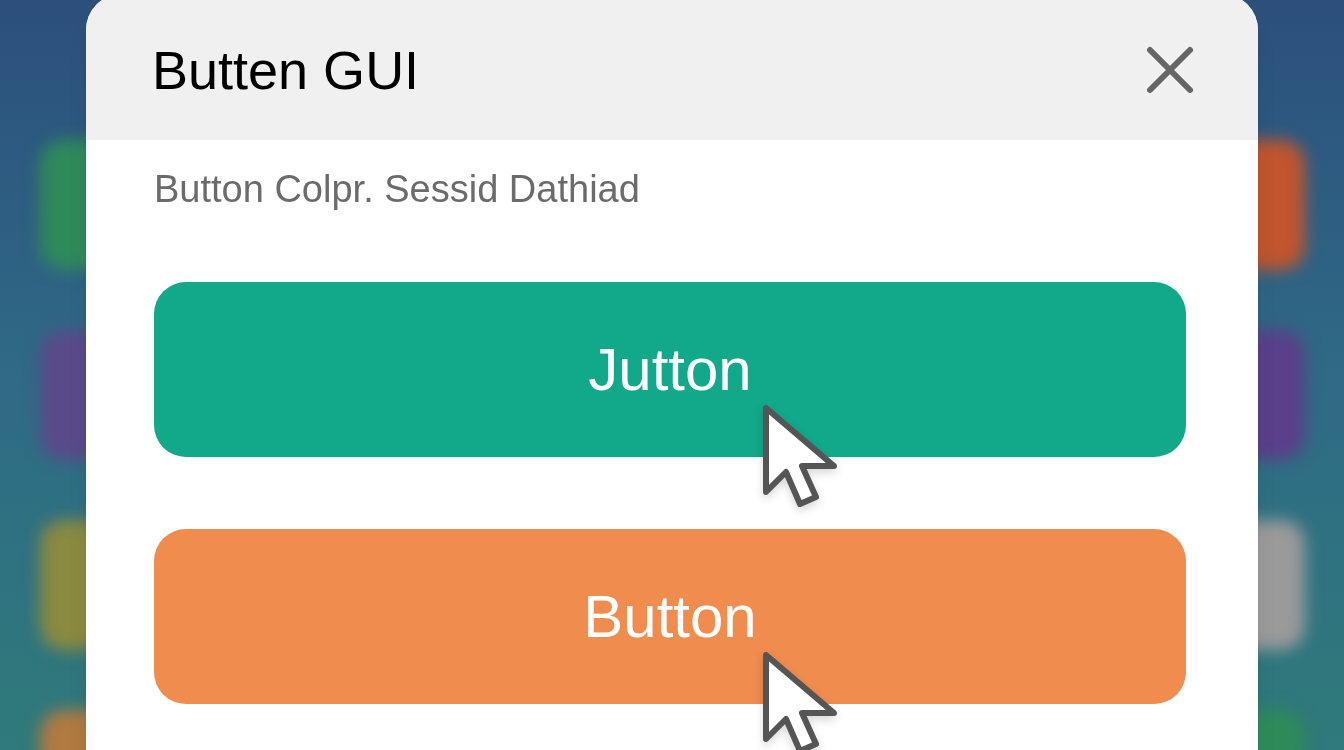 Image resolution: width=1344 pixels, height=750 pixels. I want to click on dialog-subtitle: Button Colpr. Sessid Dathiad, so click(397, 189).